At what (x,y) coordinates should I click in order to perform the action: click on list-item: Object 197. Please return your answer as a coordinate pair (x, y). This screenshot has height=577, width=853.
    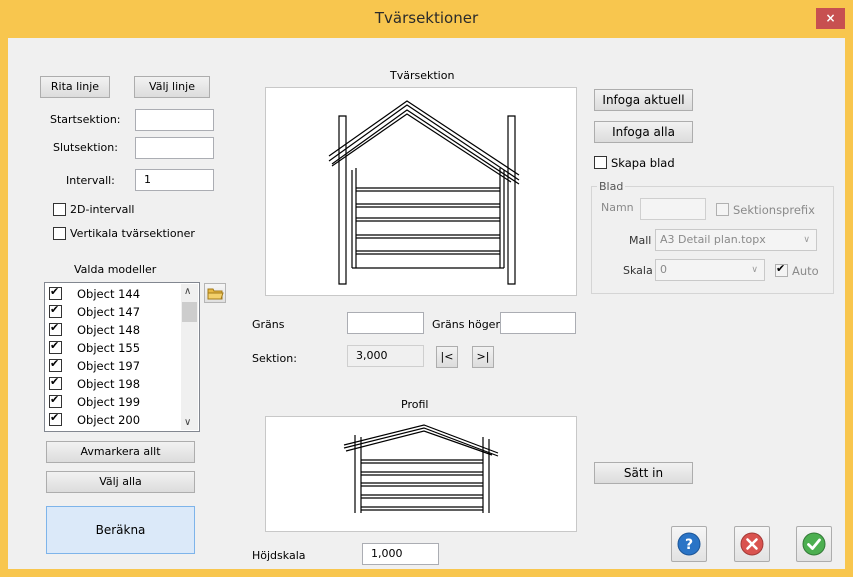
    Looking at the image, I should click on (112, 366).